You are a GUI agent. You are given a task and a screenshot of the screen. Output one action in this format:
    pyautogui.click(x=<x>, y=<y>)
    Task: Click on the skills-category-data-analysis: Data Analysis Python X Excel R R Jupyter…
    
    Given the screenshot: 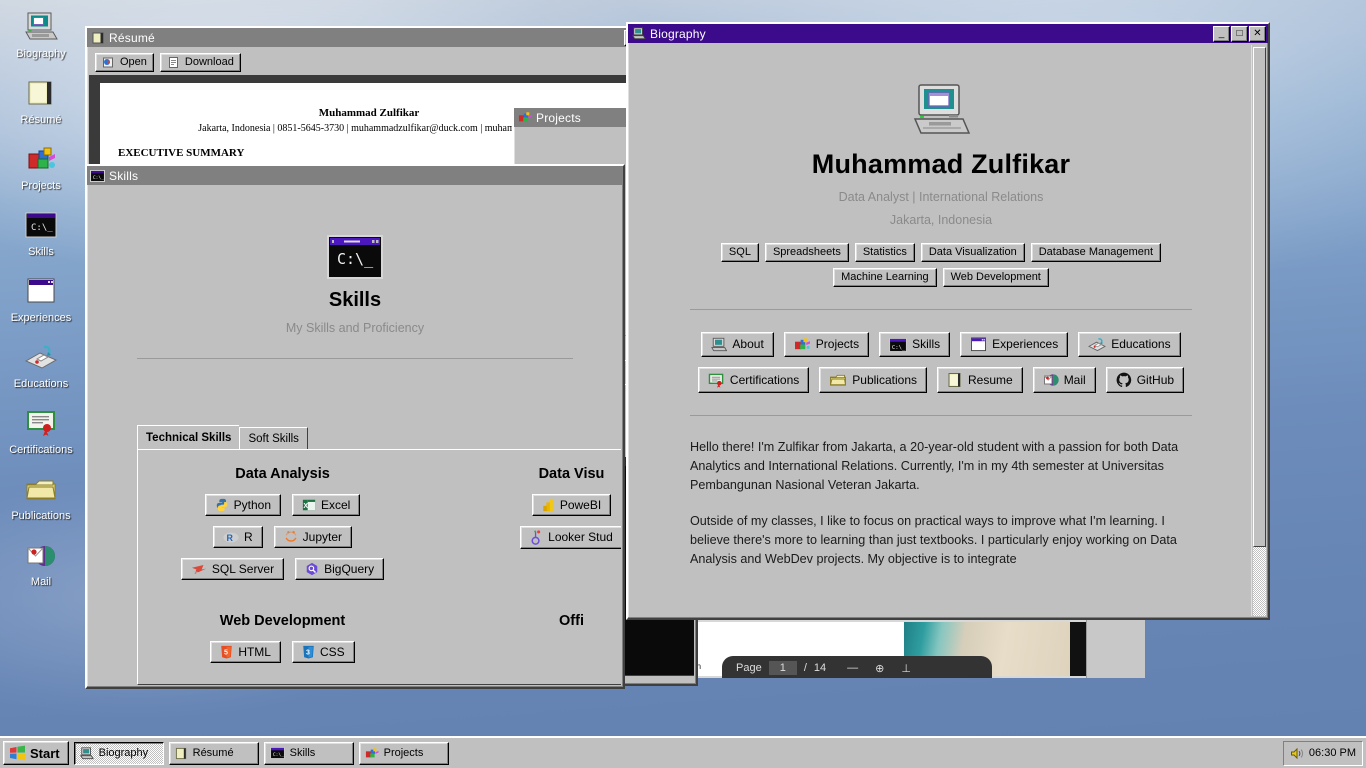 What is the action you would take?
    pyautogui.click(x=282, y=526)
    